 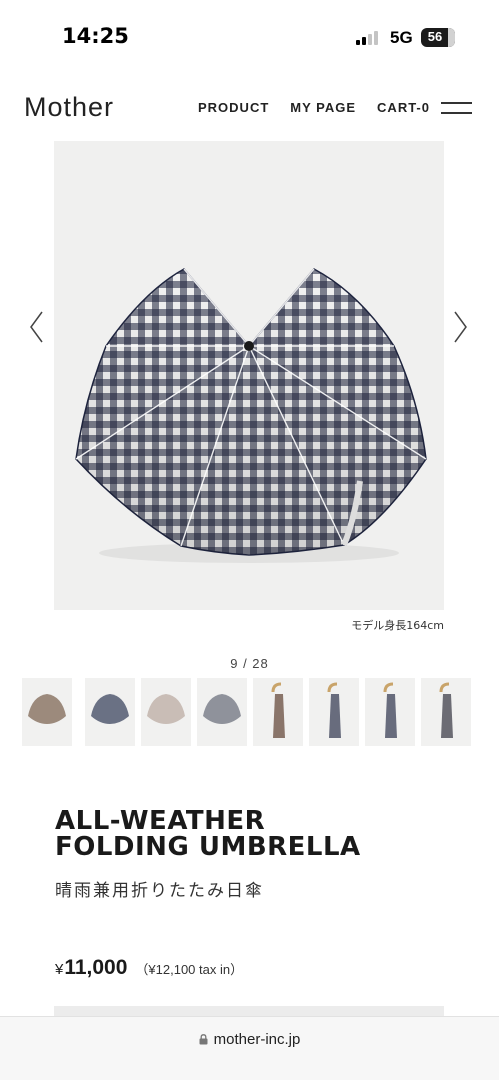 What do you see at coordinates (96, 967) in the screenshot?
I see `price-value: 11,000` at bounding box center [96, 967].